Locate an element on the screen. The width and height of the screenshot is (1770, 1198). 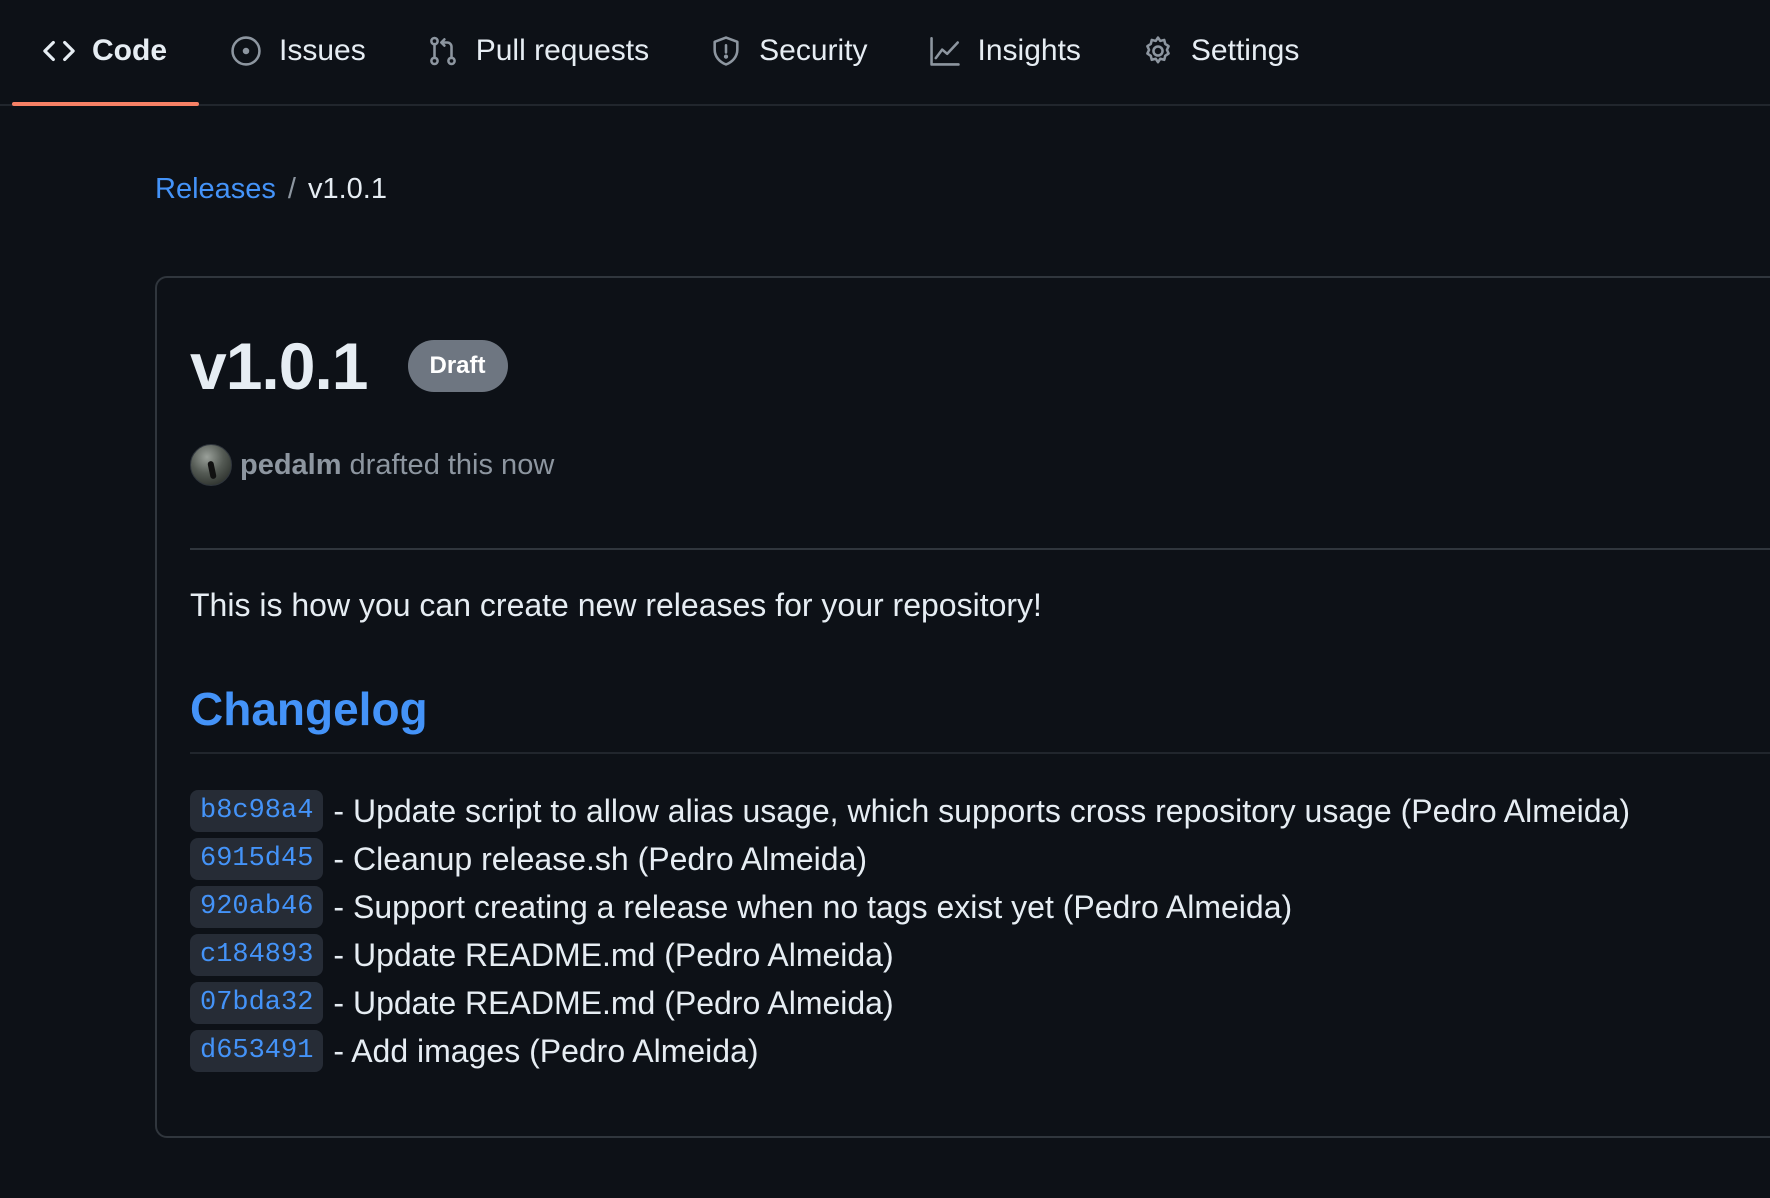
release-byline: pedalm drafted this now is located at coordinates (372, 465).